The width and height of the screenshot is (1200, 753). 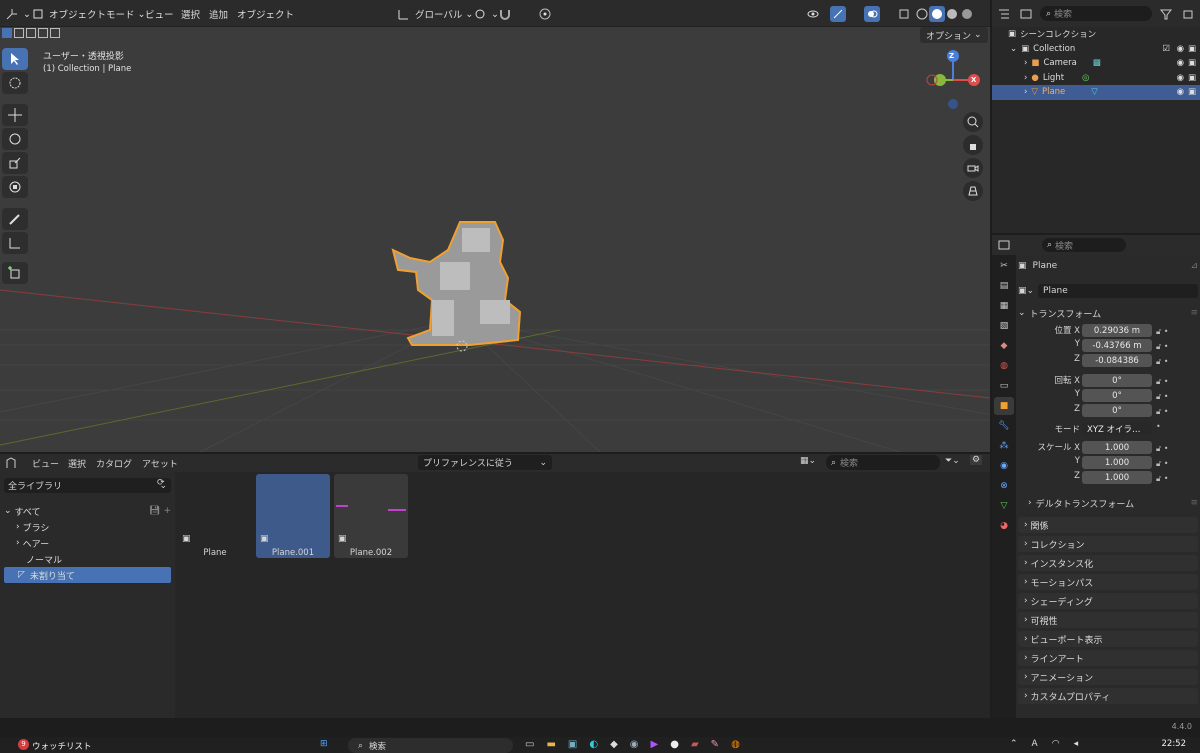 What do you see at coordinates (43, 33) in the screenshot?
I see `select-invert-icon` at bounding box center [43, 33].